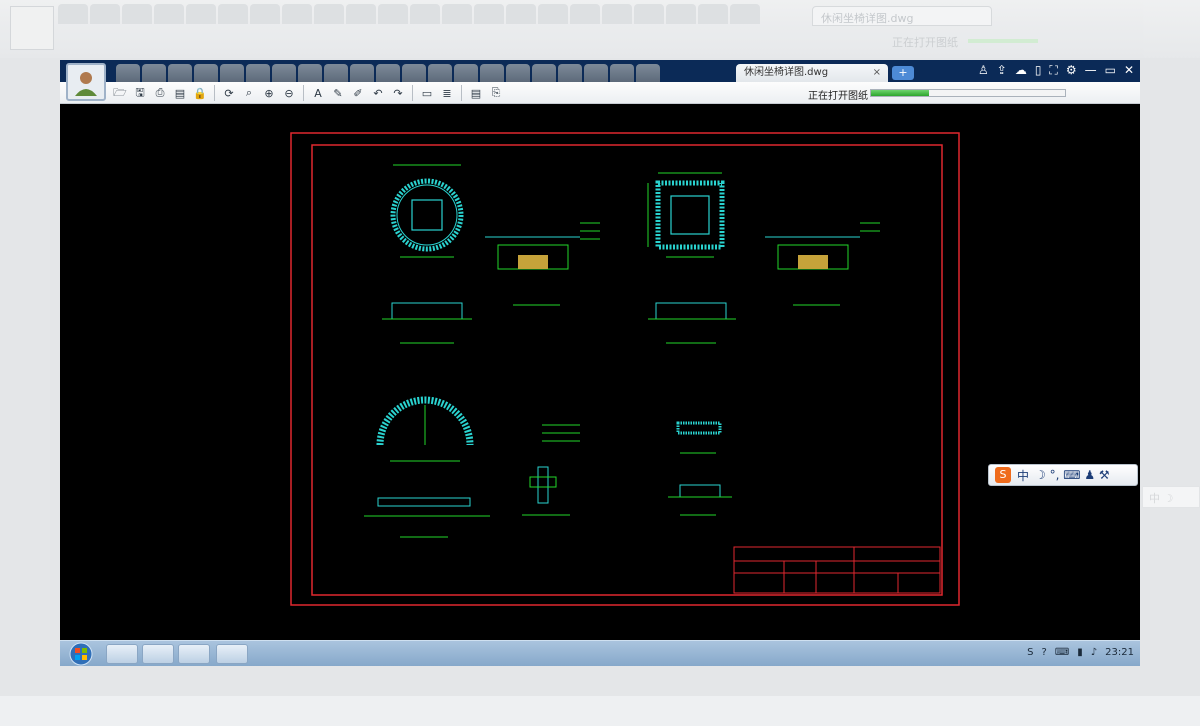 Image resolution: width=1200 pixels, height=726 pixels. What do you see at coordinates (903, 73) in the screenshot?
I see `new-tab-button: +` at bounding box center [903, 73].